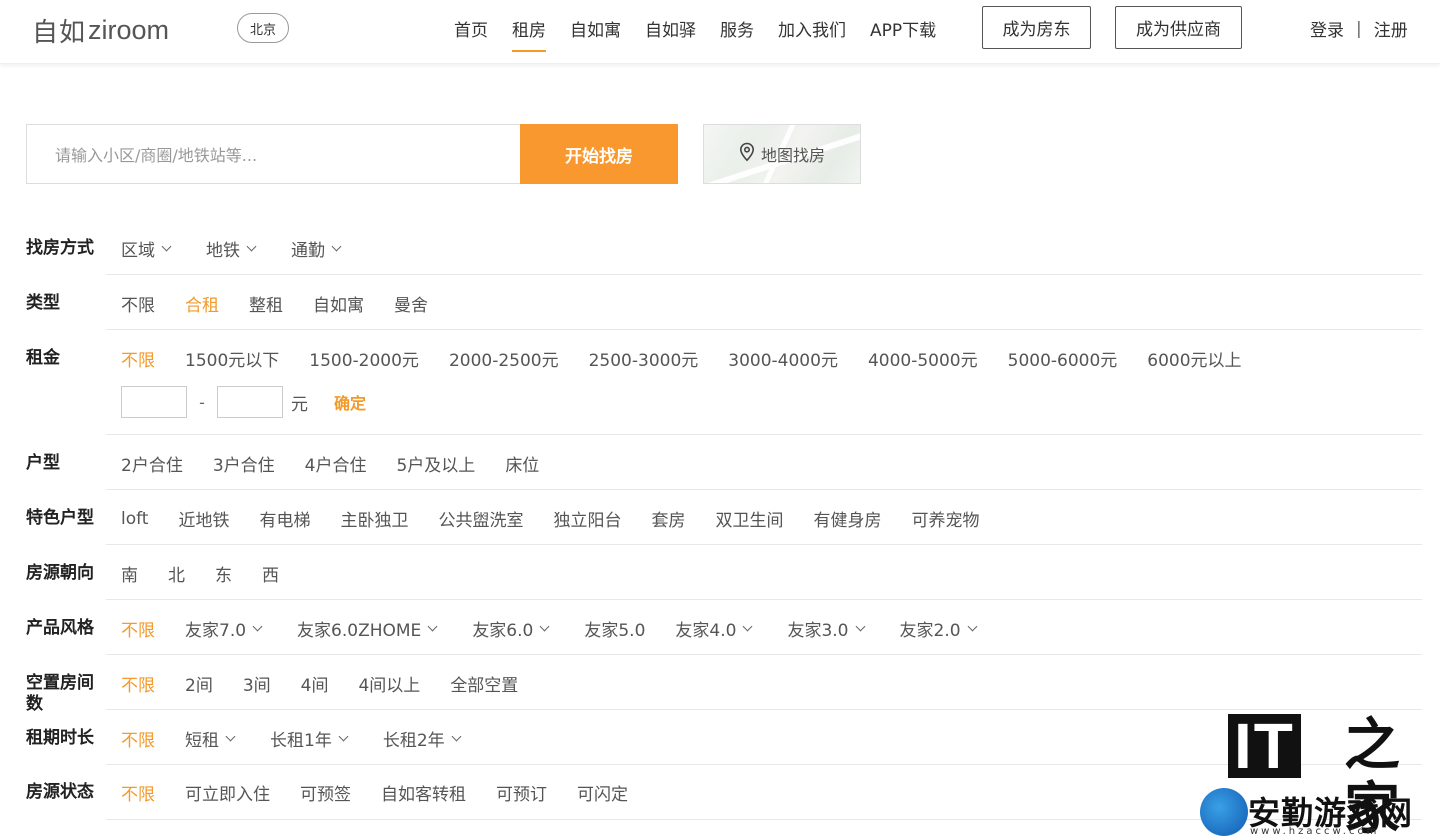 The width and height of the screenshot is (1440, 840). Describe the element at coordinates (364, 358) in the screenshot. I see `rent-option: 1500-2000元` at that location.